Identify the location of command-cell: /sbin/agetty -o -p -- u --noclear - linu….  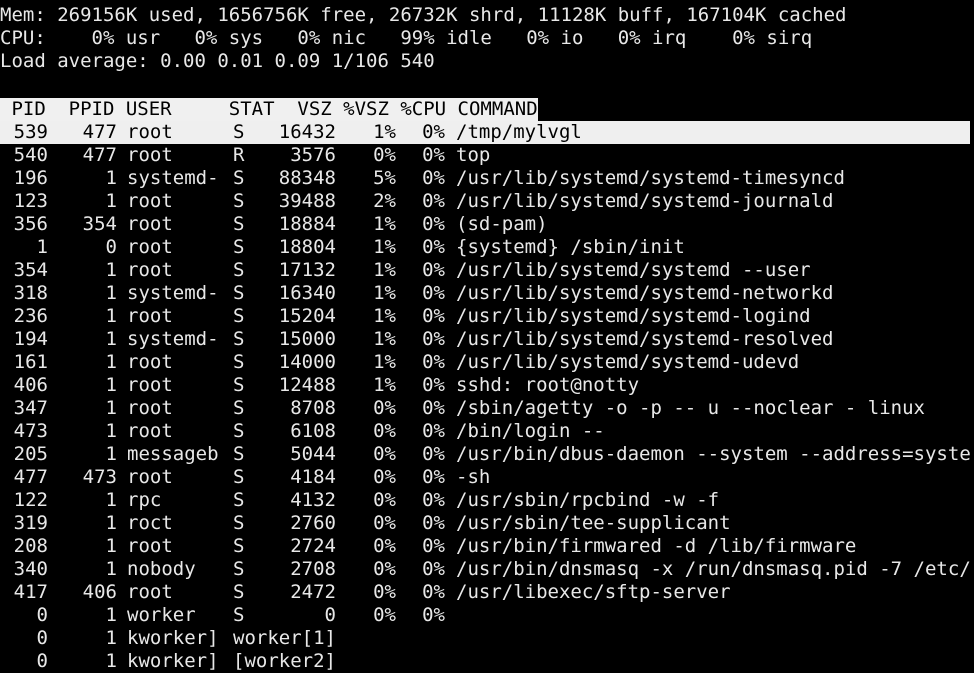
(690, 408).